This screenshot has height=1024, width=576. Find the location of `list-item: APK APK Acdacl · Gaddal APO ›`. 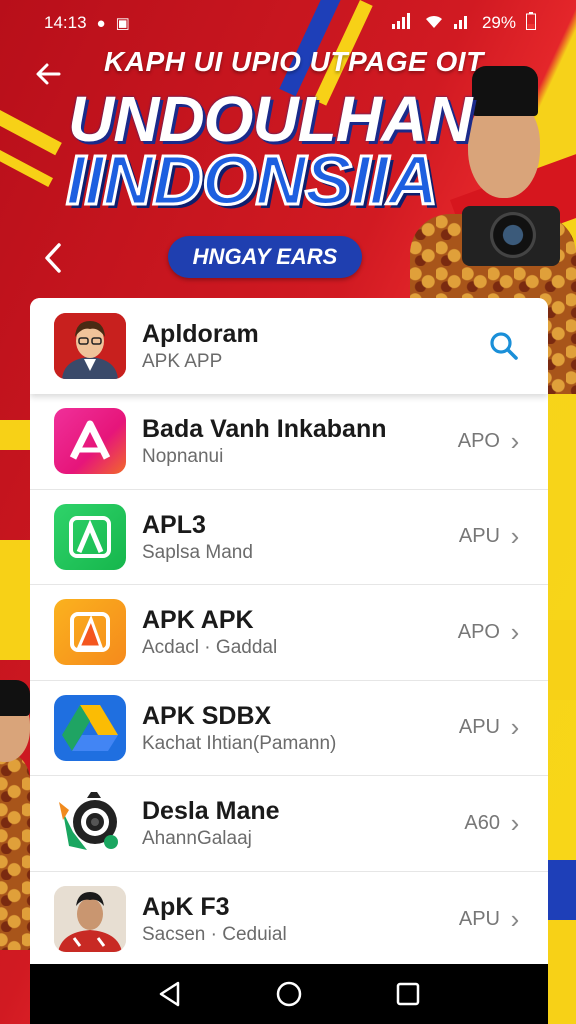

list-item: APK APK Acdacl · Gaddal APO › is located at coordinates (289, 633).